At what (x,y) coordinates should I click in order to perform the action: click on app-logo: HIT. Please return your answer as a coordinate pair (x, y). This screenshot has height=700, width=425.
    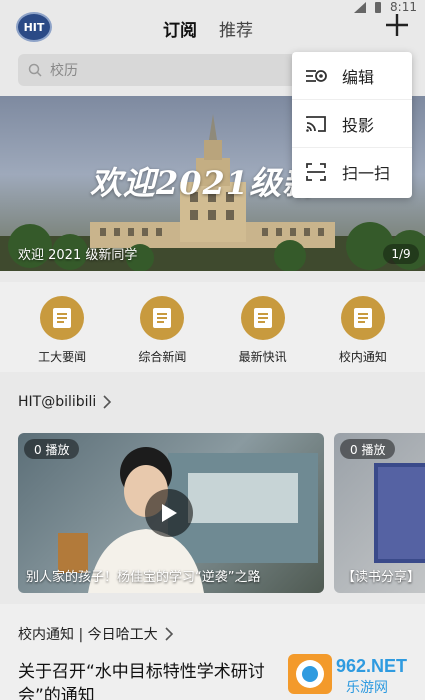
    Looking at the image, I should click on (34, 27).